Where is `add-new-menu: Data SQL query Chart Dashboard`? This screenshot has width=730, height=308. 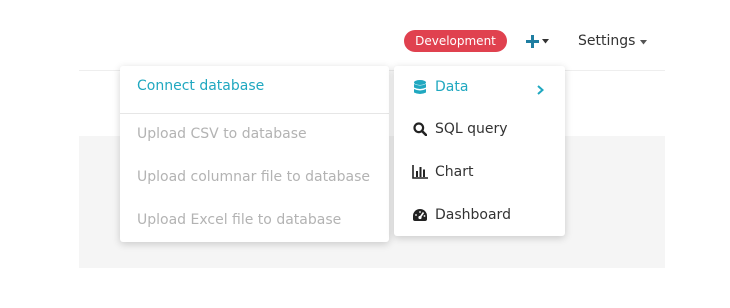 add-new-menu: Data SQL query Chart Dashboard is located at coordinates (479, 151).